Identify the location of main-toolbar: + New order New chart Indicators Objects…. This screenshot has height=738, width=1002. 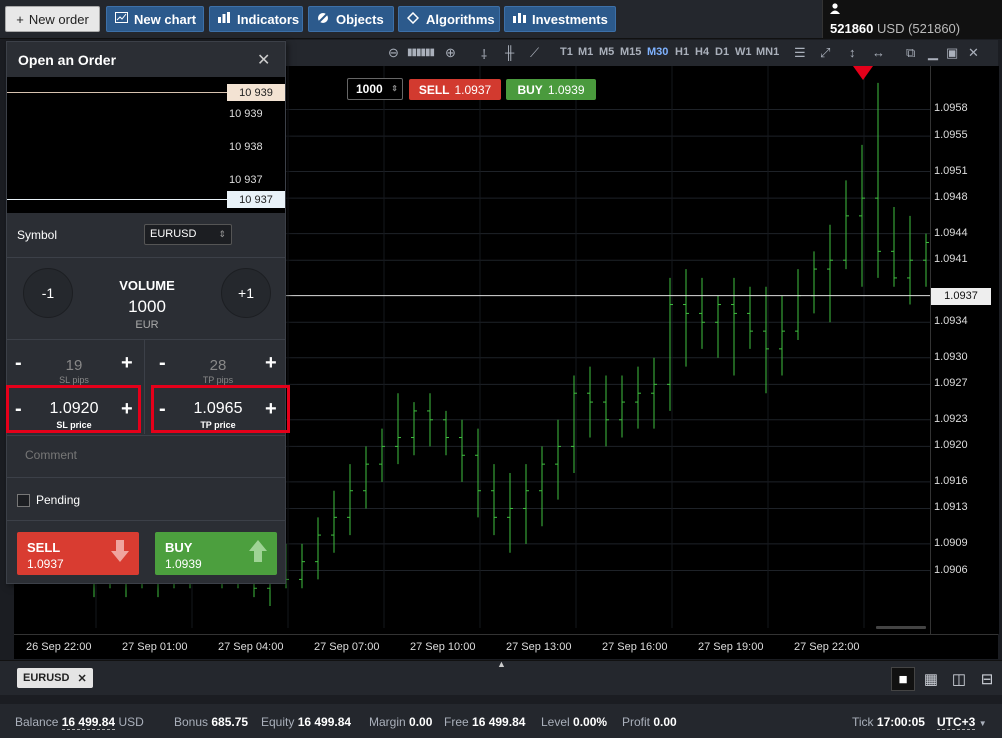
(501, 19).